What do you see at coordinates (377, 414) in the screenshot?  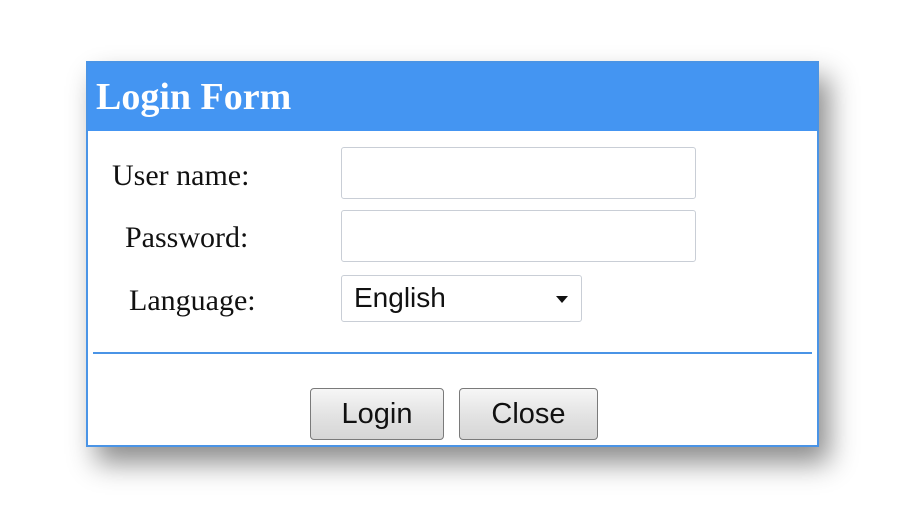 I see `login-button: Login` at bounding box center [377, 414].